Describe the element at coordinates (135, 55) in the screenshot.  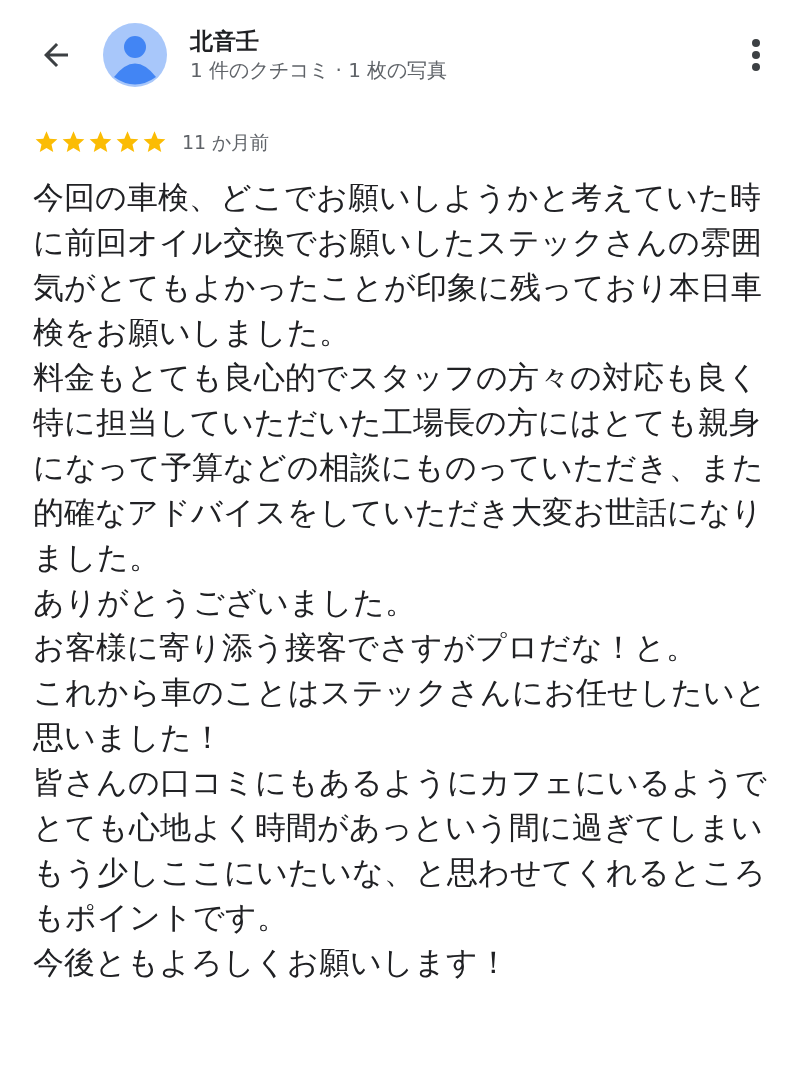
I see `avatar` at that location.